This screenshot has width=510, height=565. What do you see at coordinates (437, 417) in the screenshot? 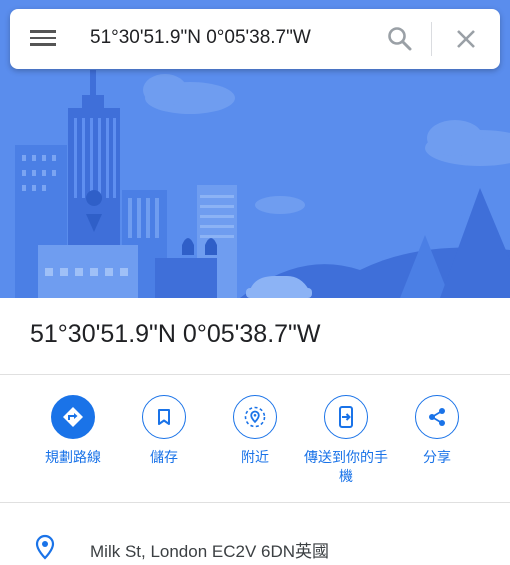
I see `share-icon` at bounding box center [437, 417].